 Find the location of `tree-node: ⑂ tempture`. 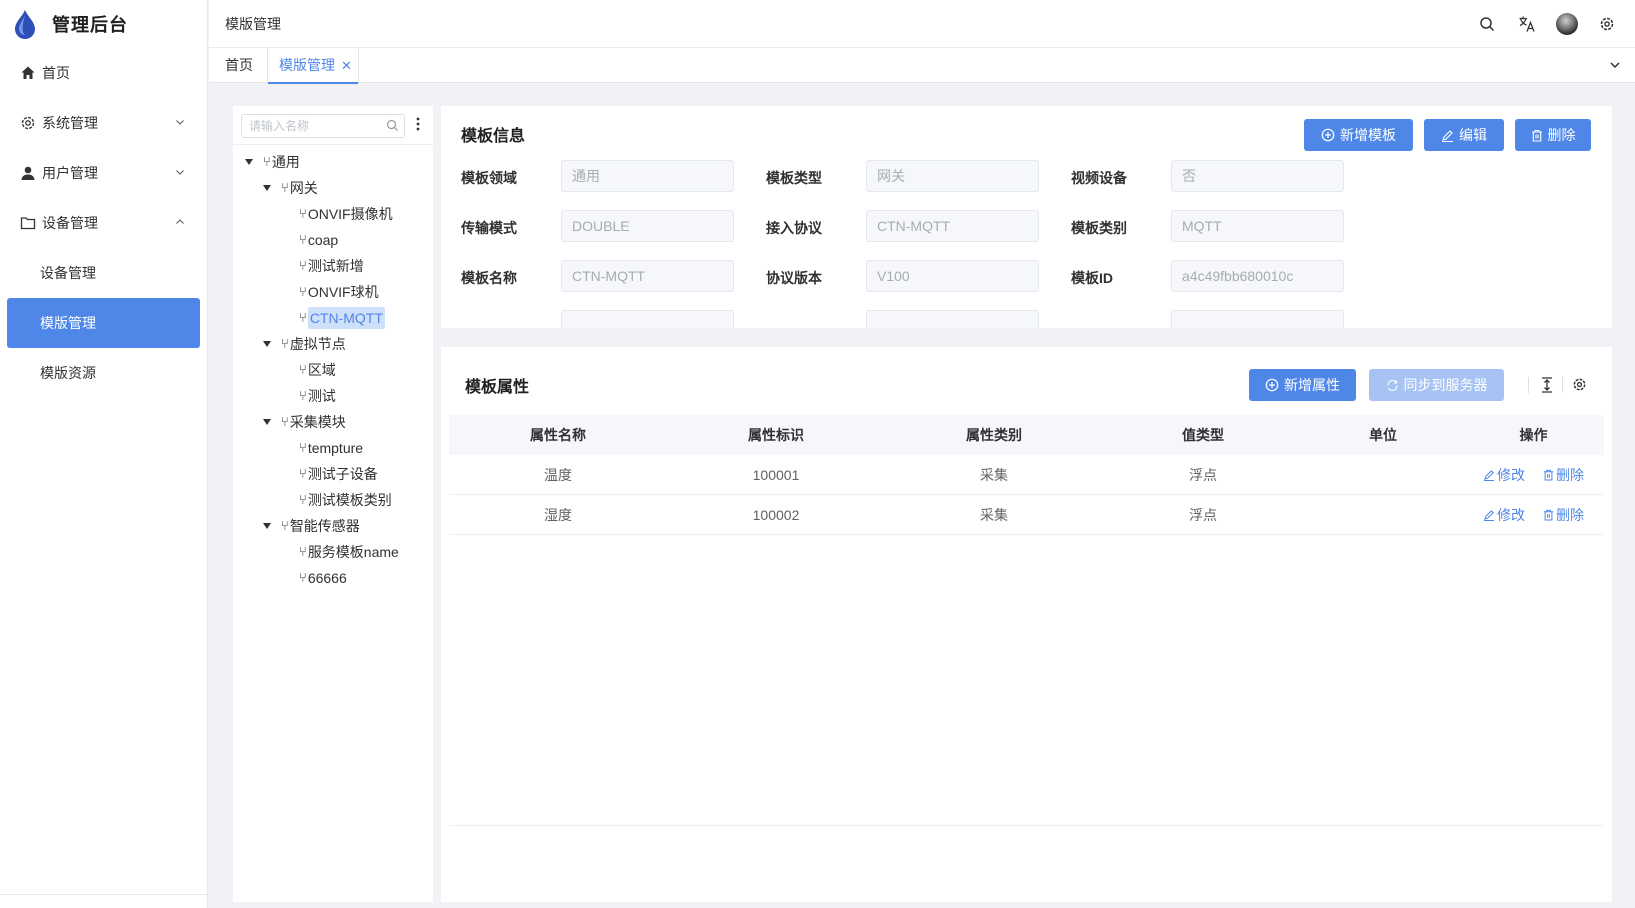

tree-node: ⑂ tempture is located at coordinates (331, 448).